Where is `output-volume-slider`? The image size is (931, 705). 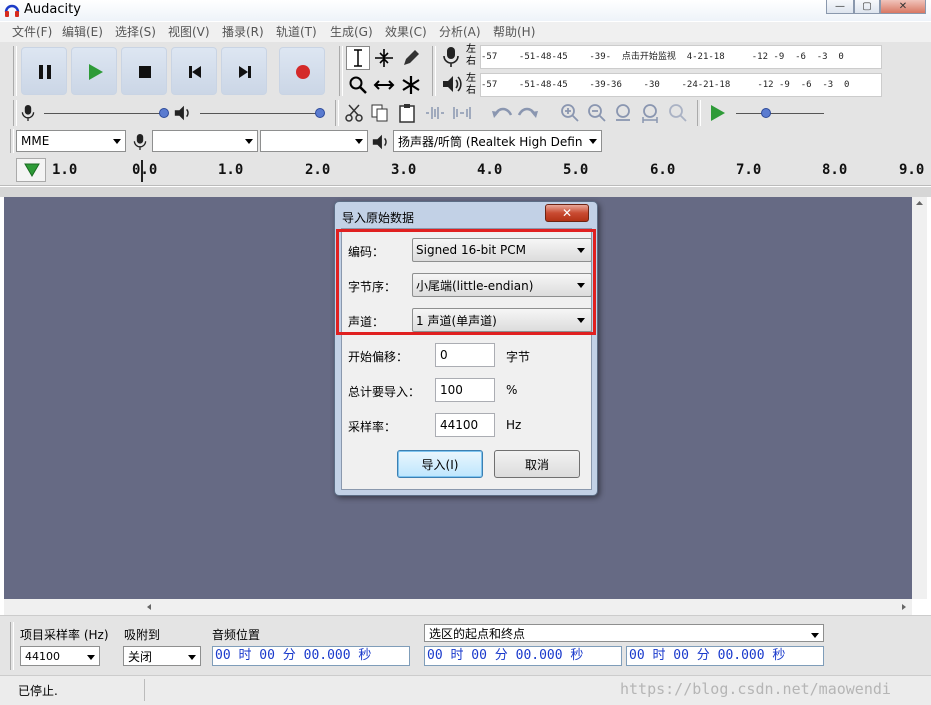 output-volume-slider is located at coordinates (261, 113).